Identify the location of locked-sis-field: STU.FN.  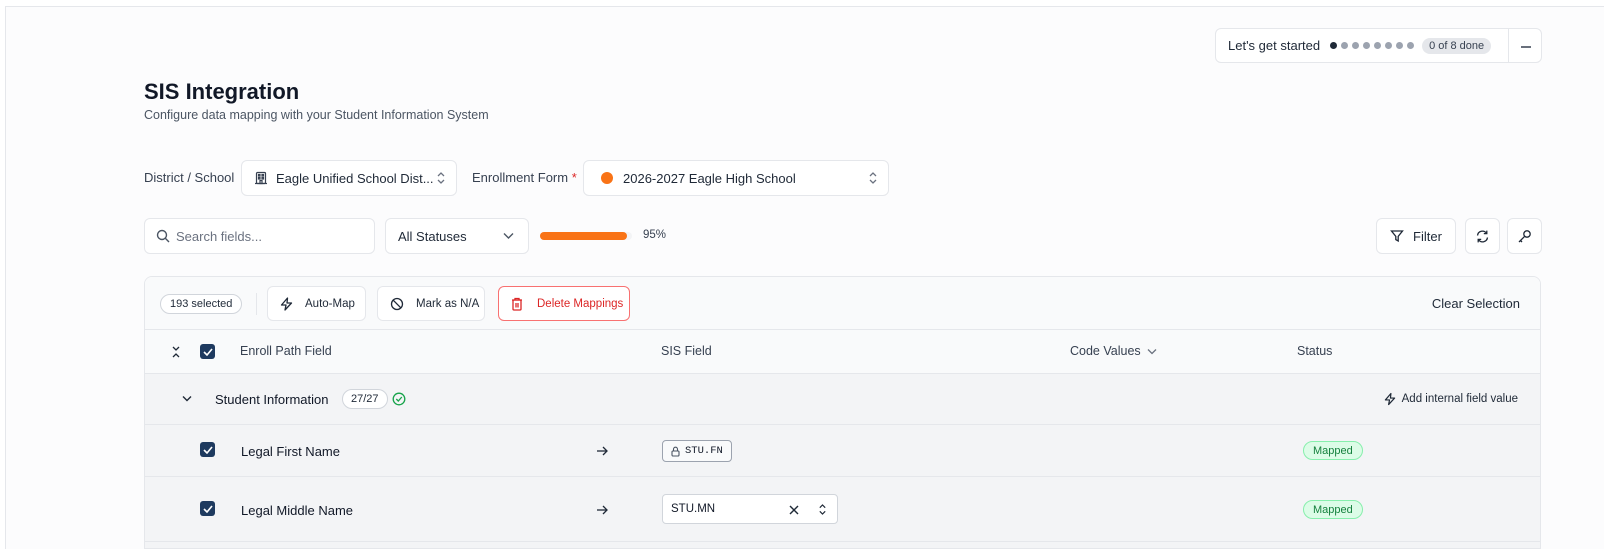
(697, 451).